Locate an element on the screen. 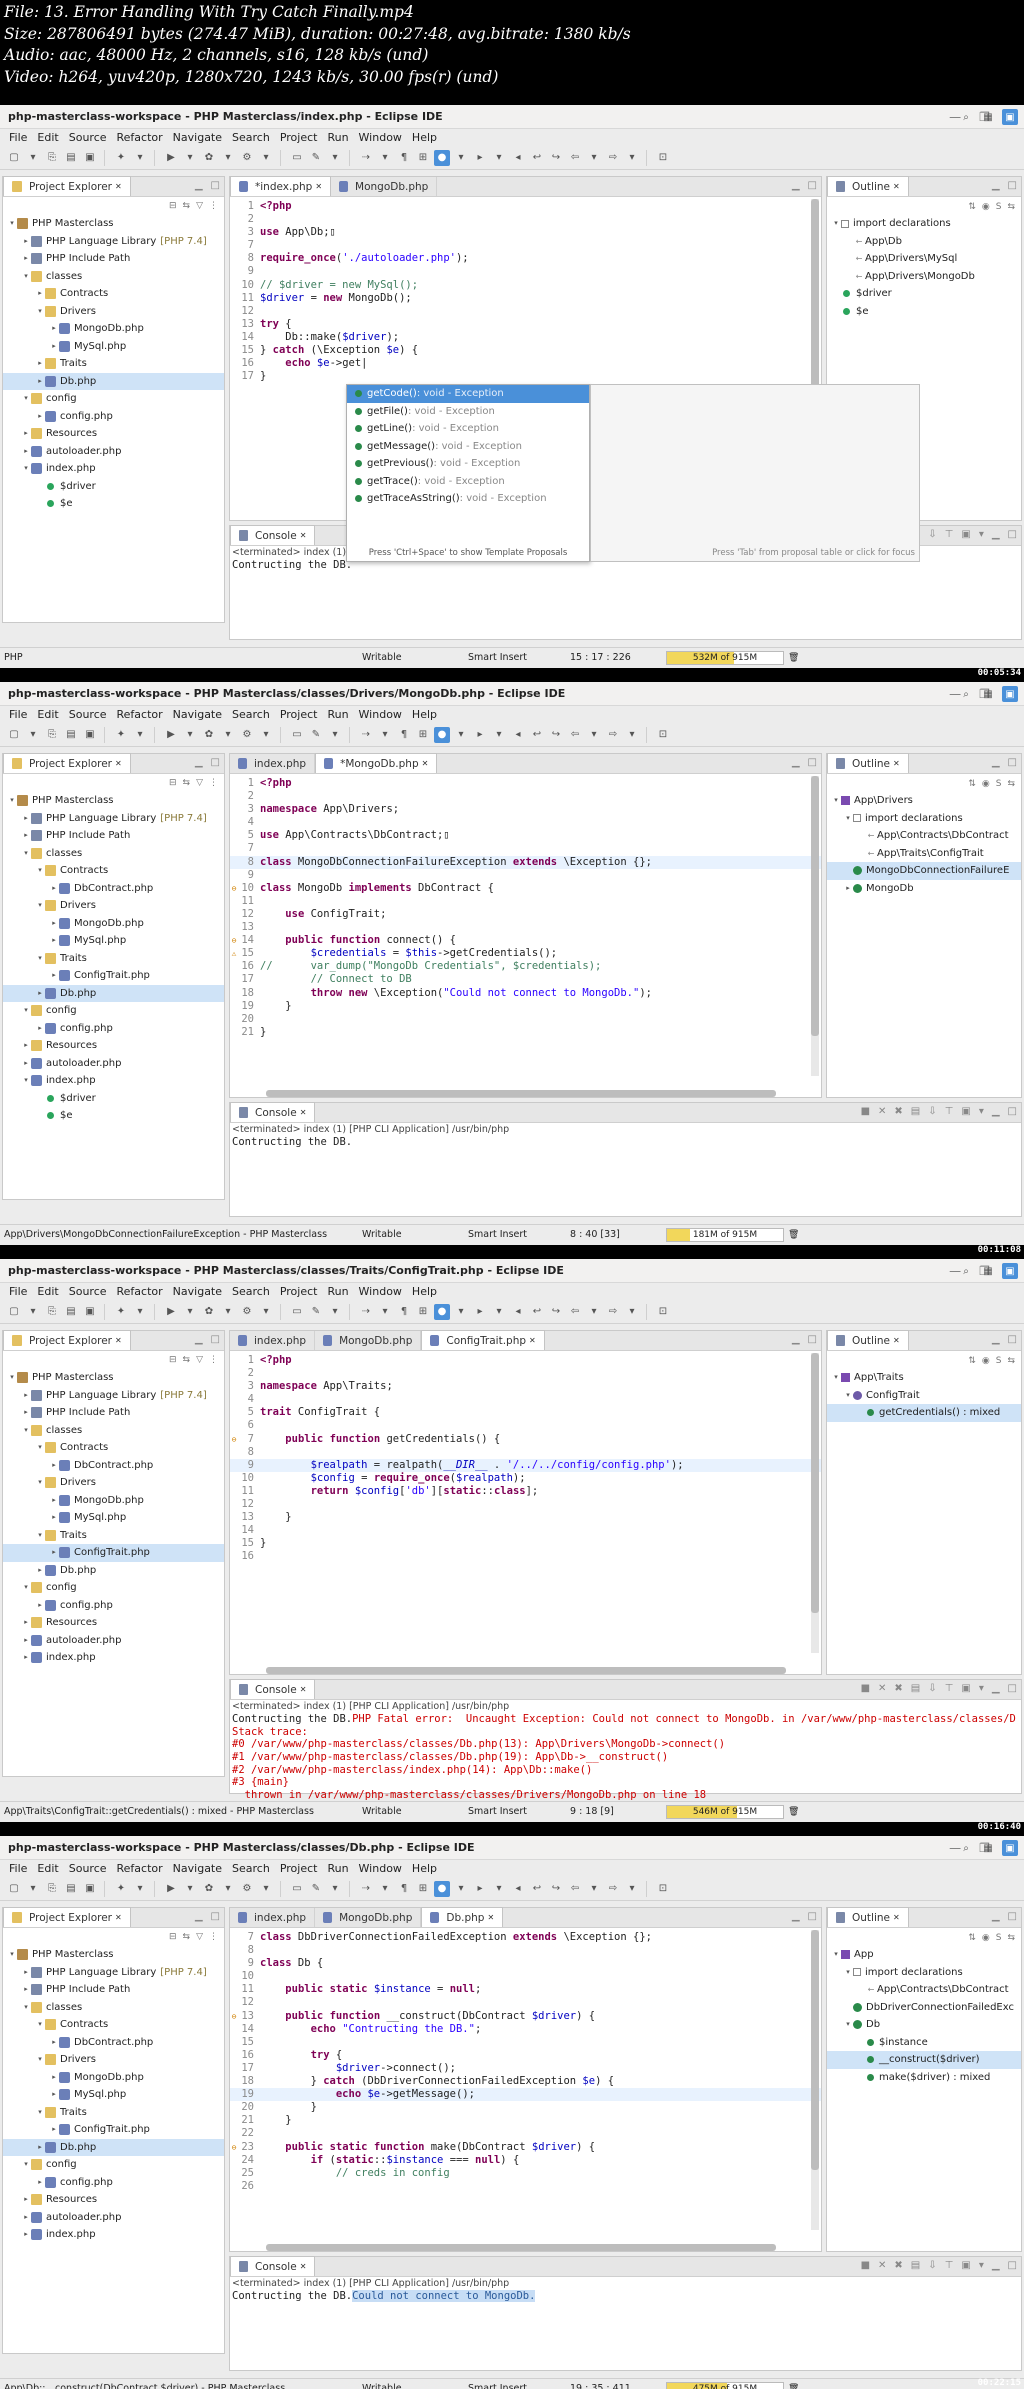 This screenshot has height=2389, width=1024. content-assist-item: getTrace() : void - Exception is located at coordinates (468, 482).